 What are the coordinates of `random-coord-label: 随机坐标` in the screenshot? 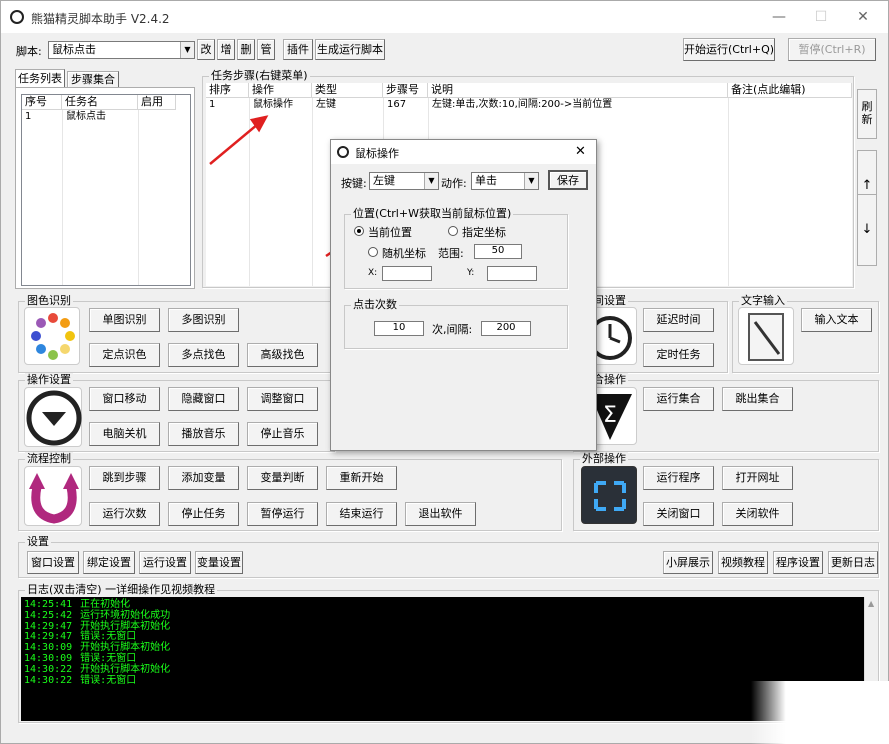 It's located at (404, 253).